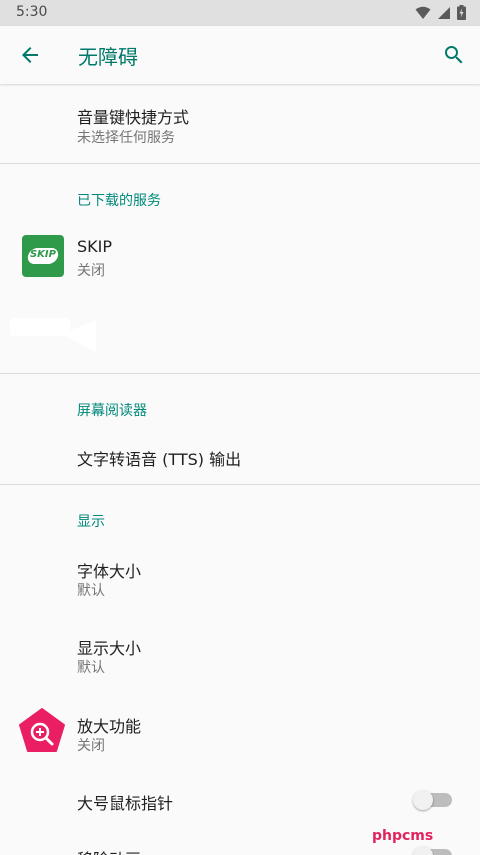 This screenshot has height=855, width=480. Describe the element at coordinates (109, 648) in the screenshot. I see `display-size-title: 显示大小` at that location.